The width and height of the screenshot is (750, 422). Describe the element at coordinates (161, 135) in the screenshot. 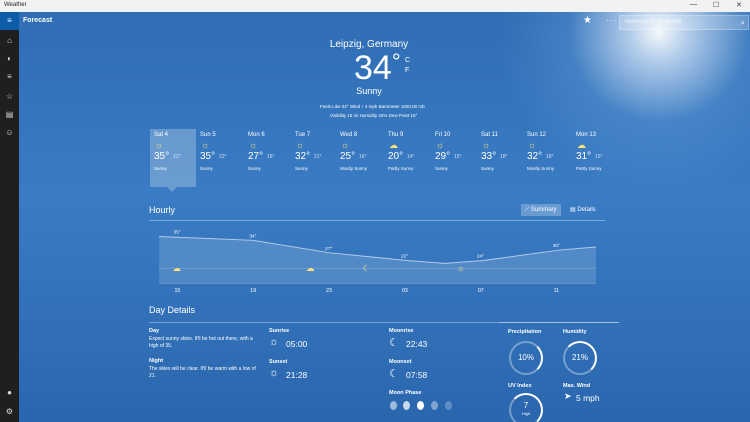

I see `forecast-day-label: Sat 4` at that location.